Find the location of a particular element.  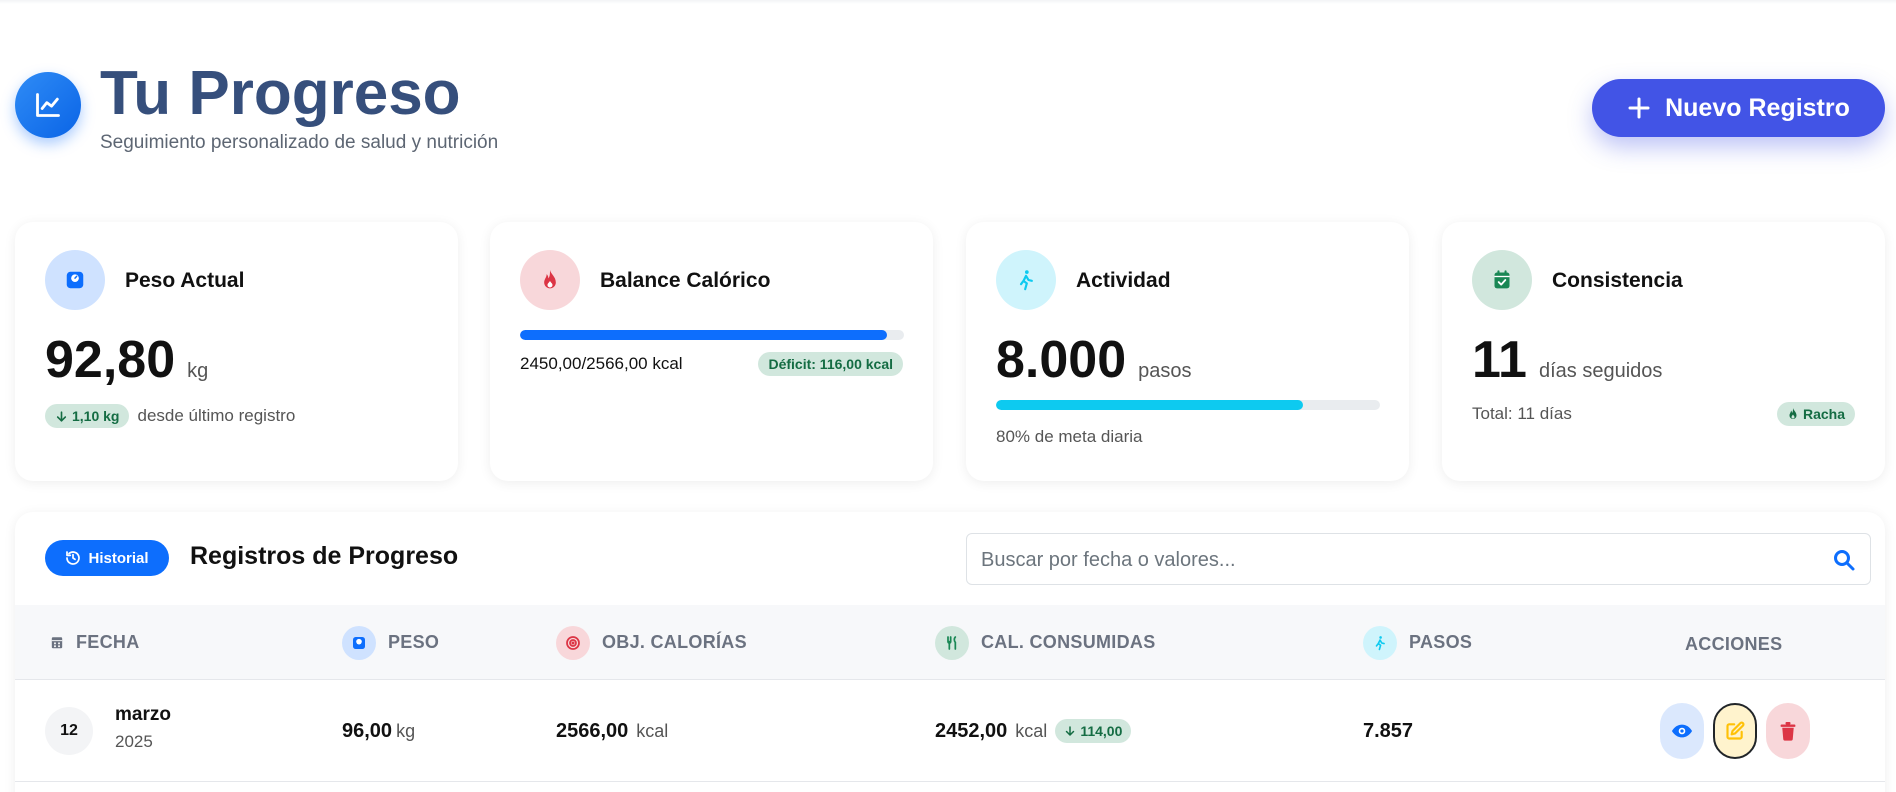

column-calorie-goal-label: OBJ. CALORÍAS is located at coordinates (674, 642).